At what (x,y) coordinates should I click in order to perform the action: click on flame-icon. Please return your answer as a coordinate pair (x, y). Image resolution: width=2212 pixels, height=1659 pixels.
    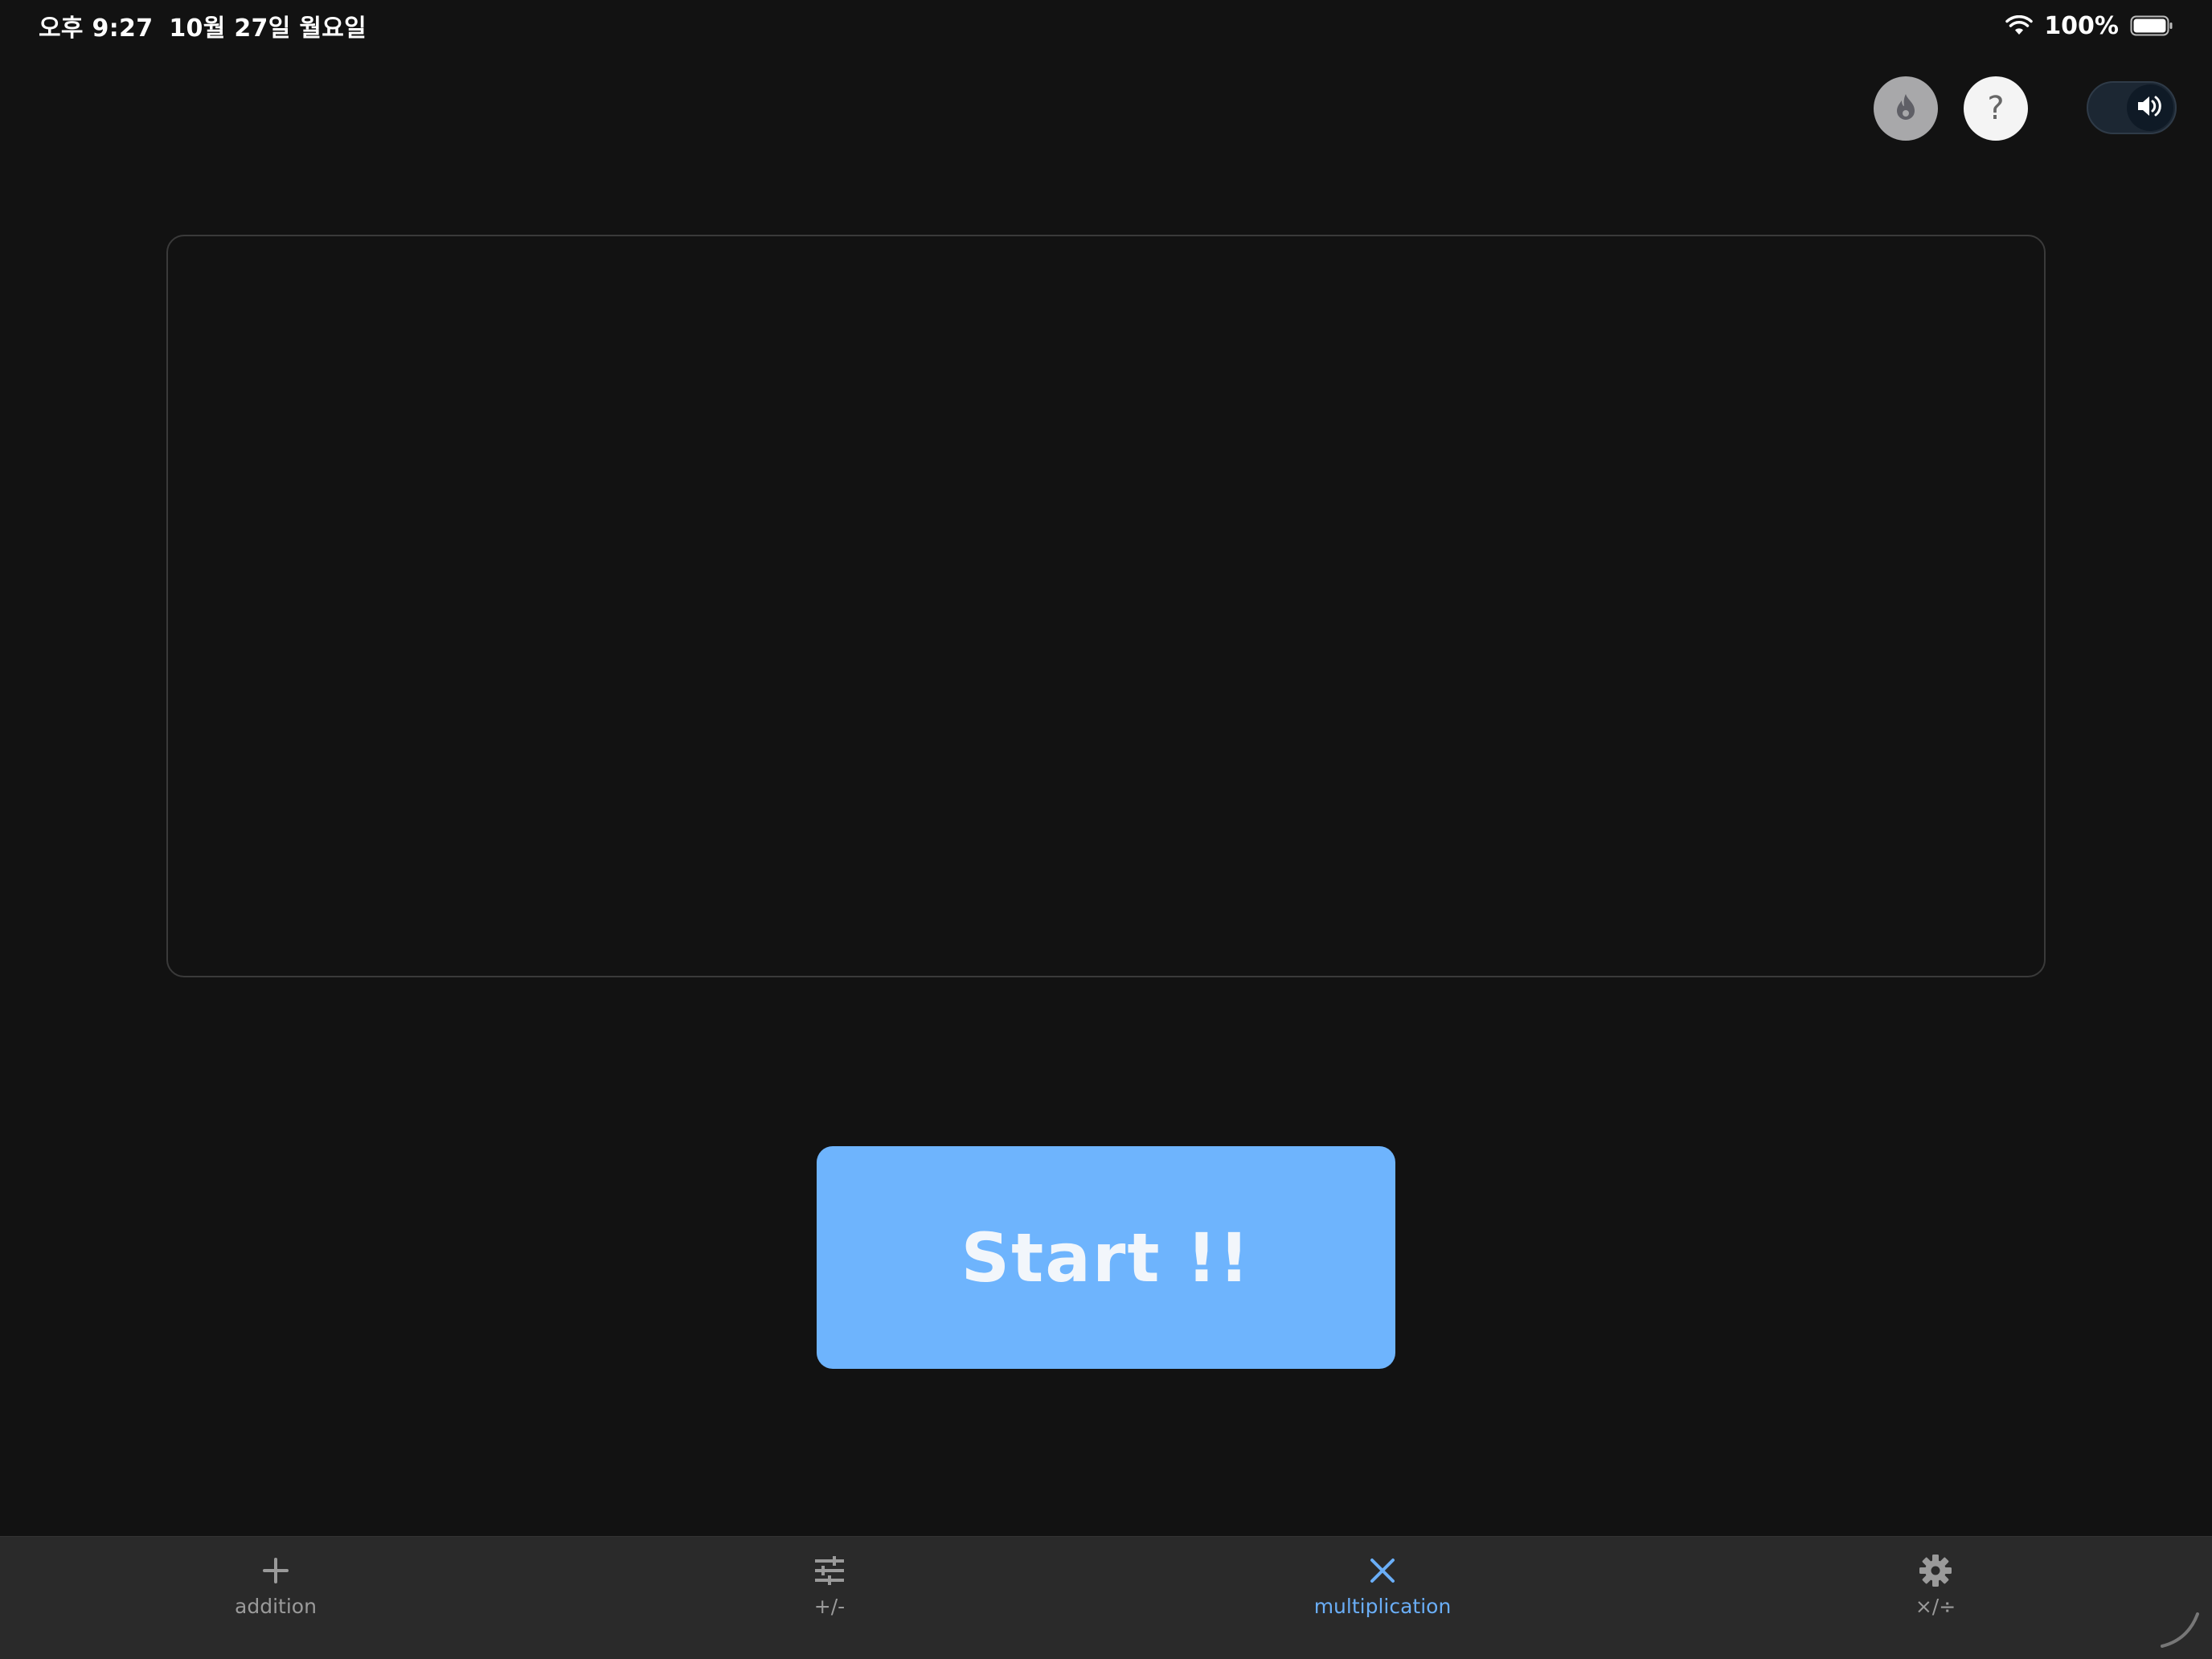
    Looking at the image, I should click on (1906, 108).